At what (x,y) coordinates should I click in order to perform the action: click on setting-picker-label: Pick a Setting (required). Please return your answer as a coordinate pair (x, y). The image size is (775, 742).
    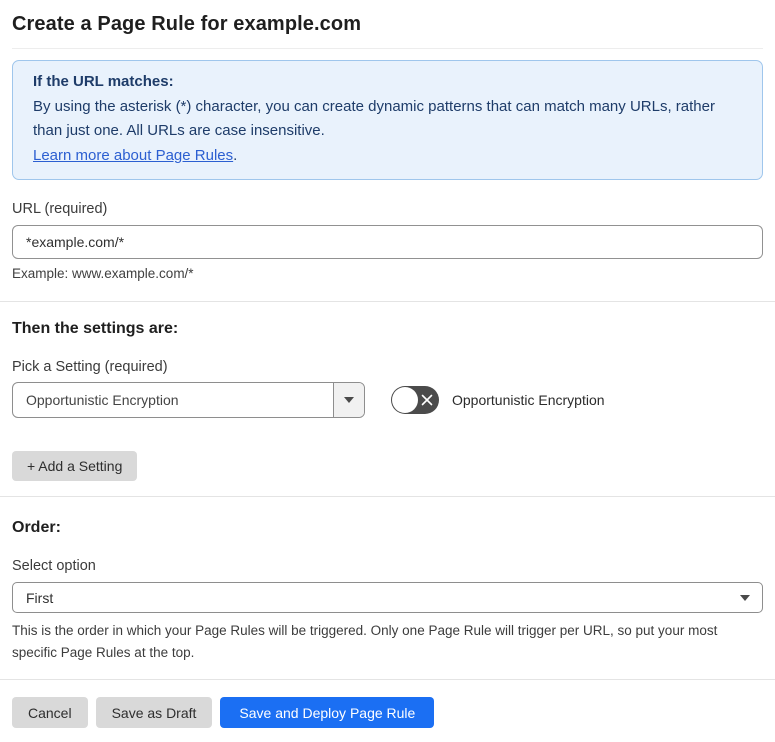
    Looking at the image, I should click on (90, 367).